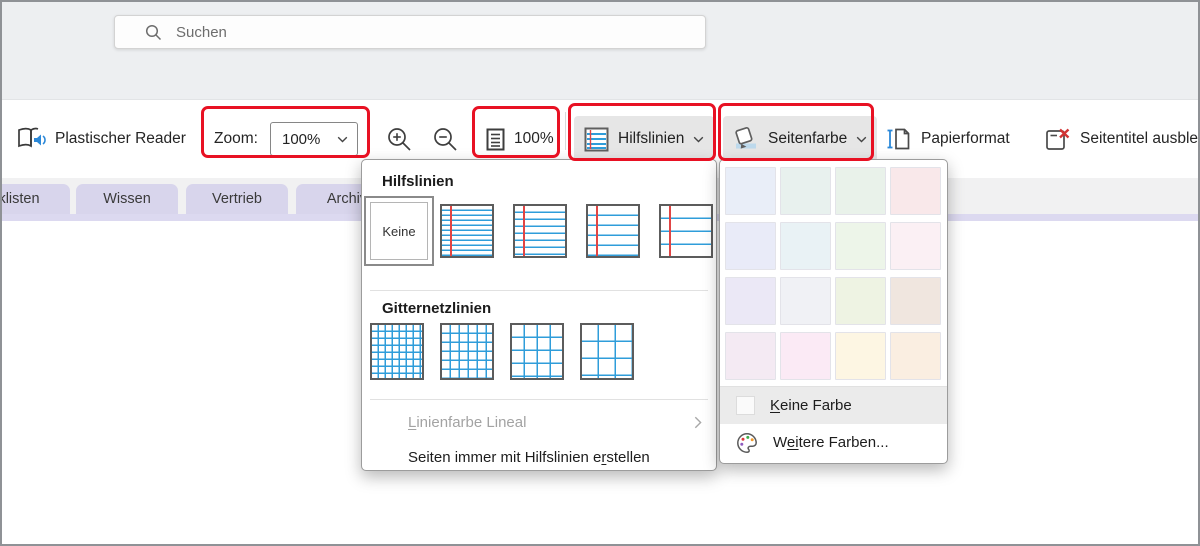 This screenshot has height=546, width=1200. Describe the element at coordinates (236, 138) in the screenshot. I see `zoom-level-label: Zoom:` at that location.